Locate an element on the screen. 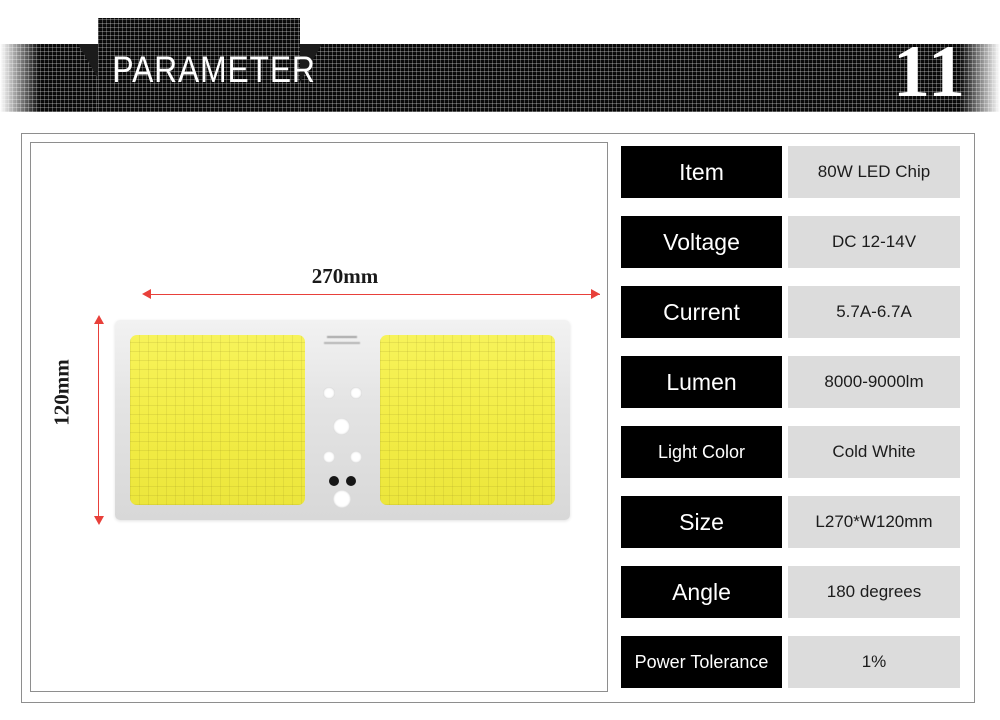 The width and height of the screenshot is (1000, 720). spec-value-cell: 1% is located at coordinates (874, 662).